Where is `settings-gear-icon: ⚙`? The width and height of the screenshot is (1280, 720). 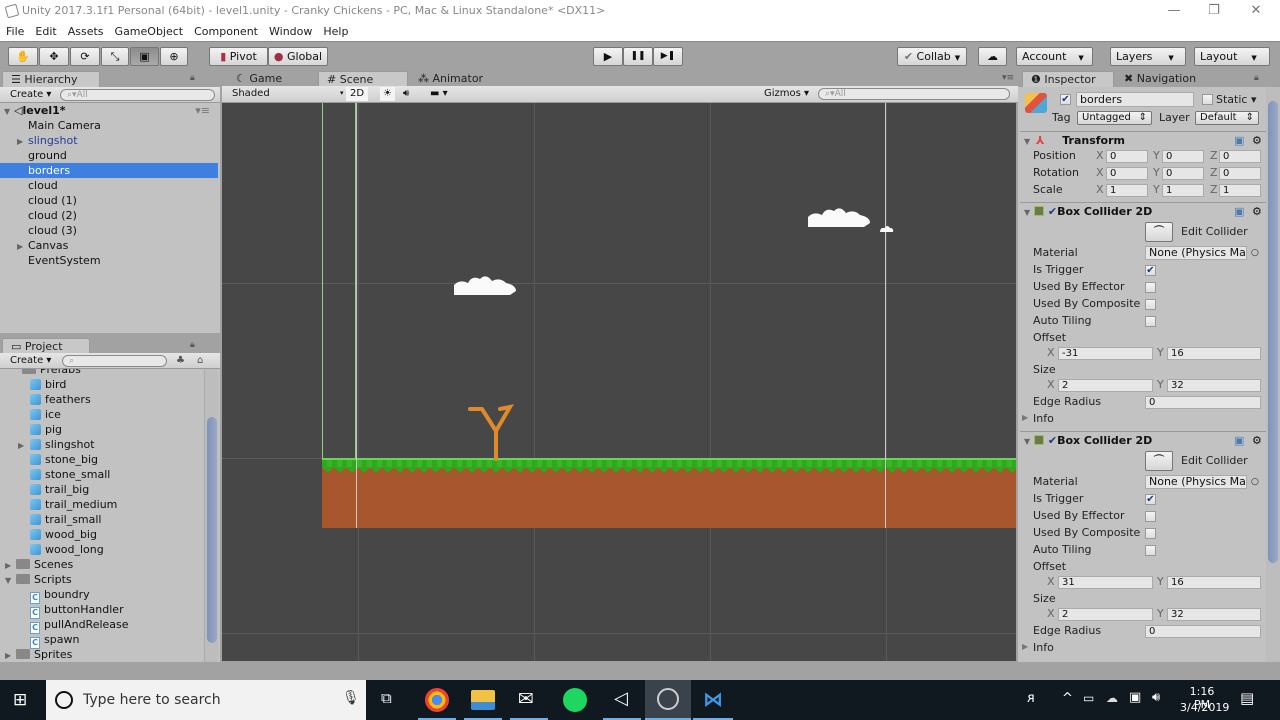
settings-gear-icon: ⚙ is located at coordinates (1257, 212).